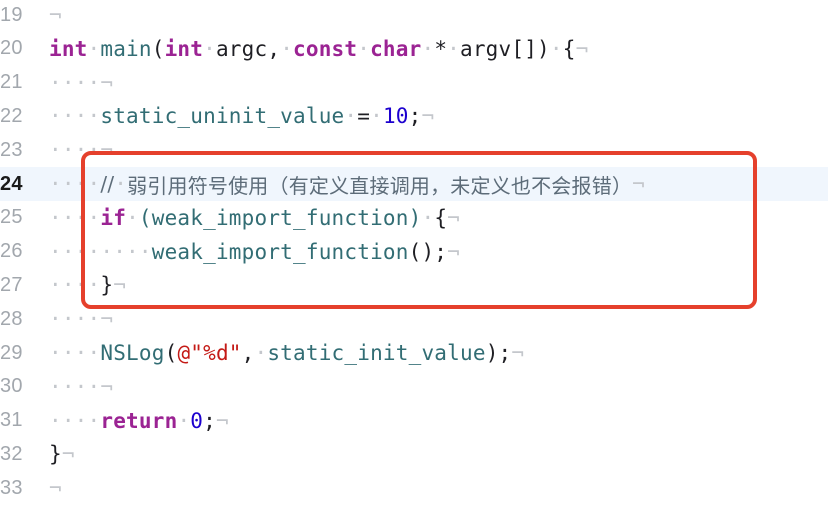  I want to click on line-number: 32, so click(11, 453).